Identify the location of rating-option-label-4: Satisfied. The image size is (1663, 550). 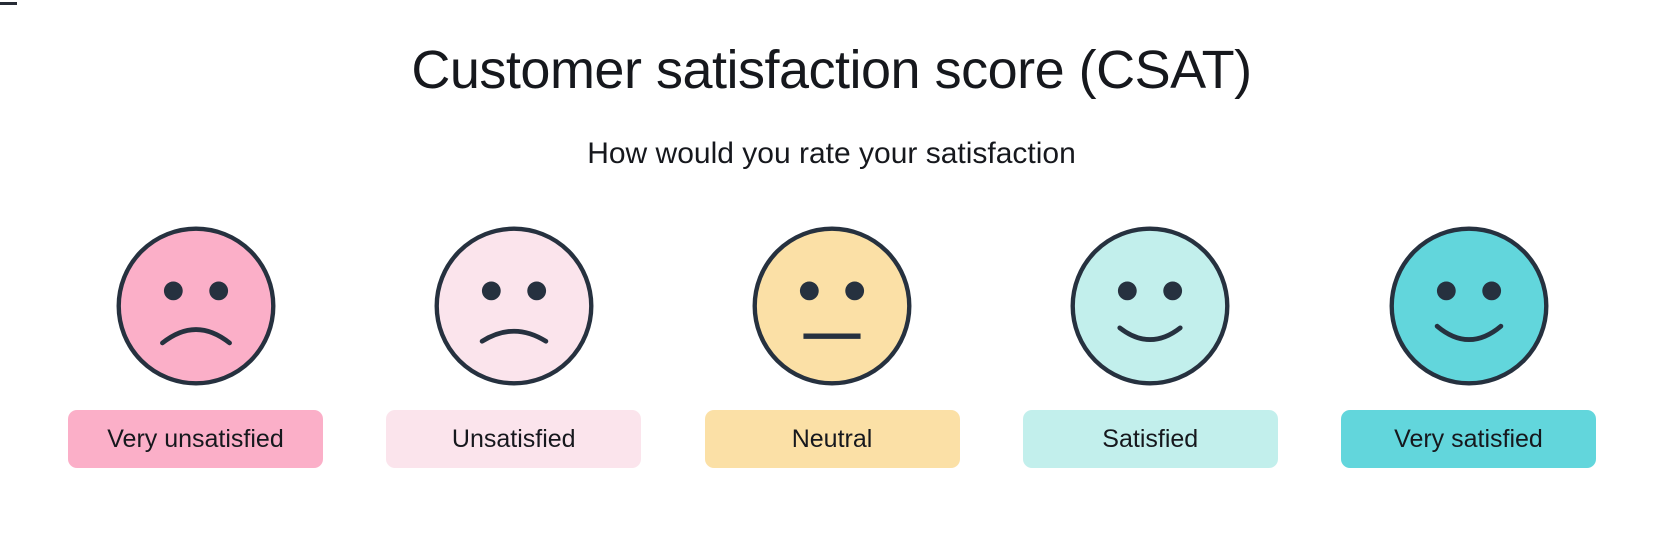
(1150, 439).